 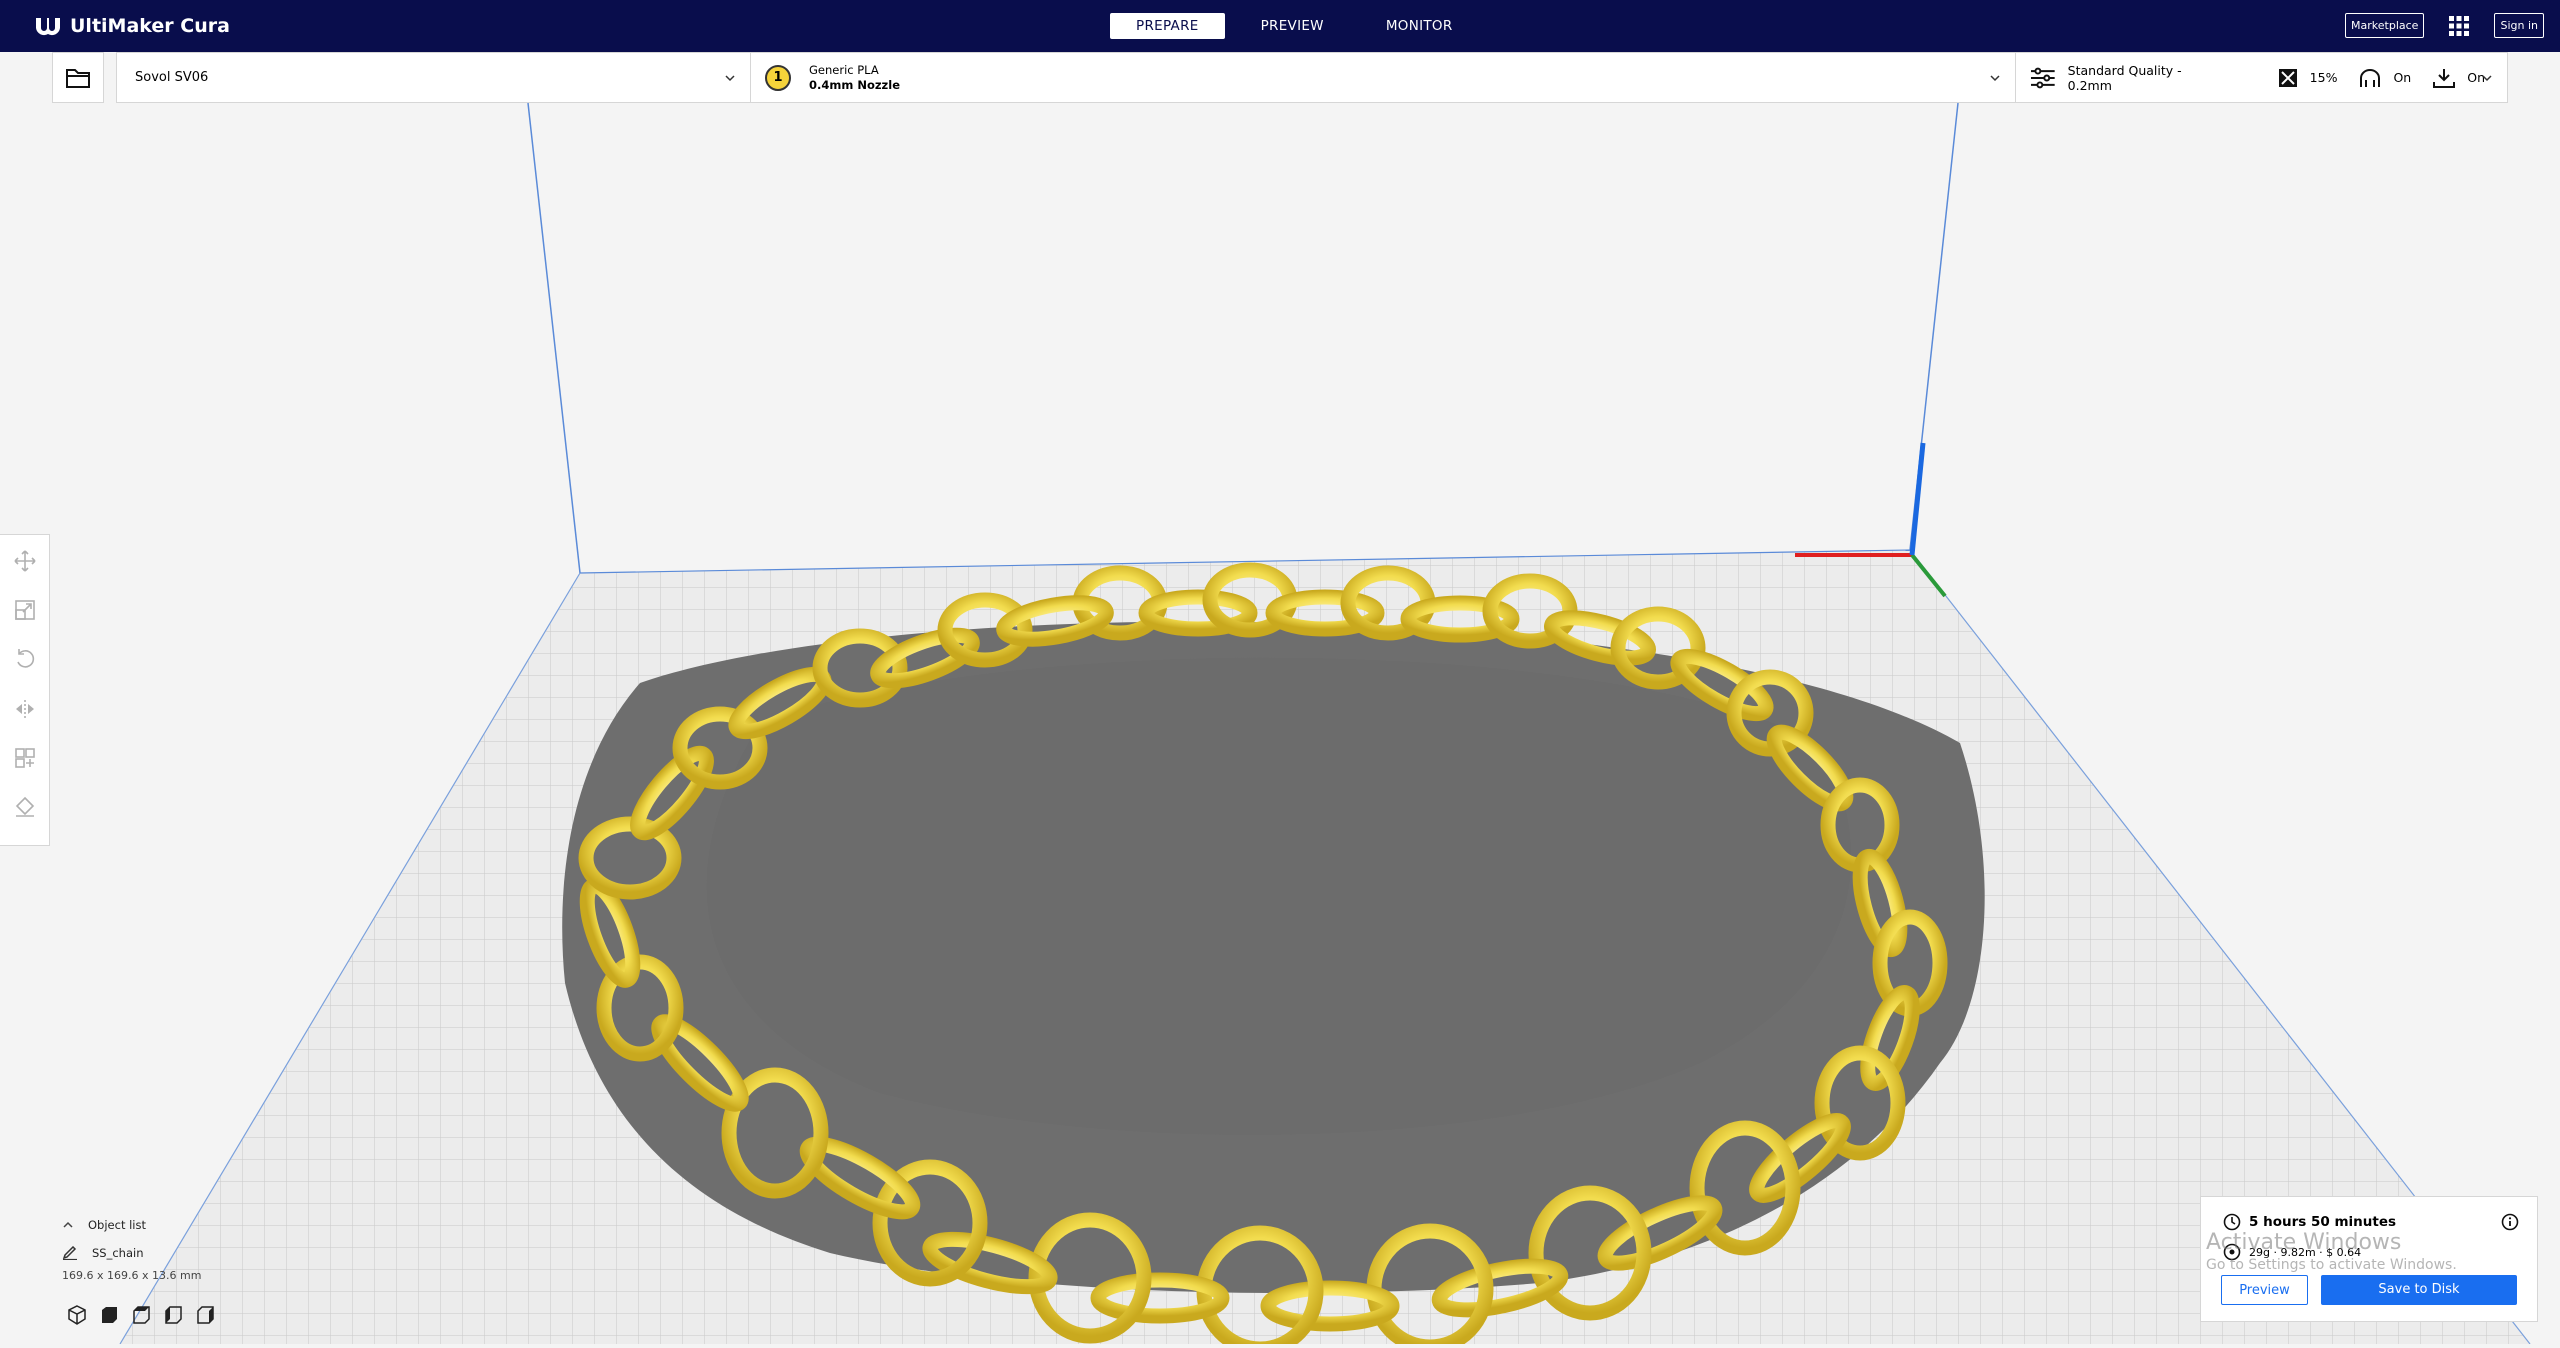 I want to click on camera-view-buttons, so click(x=146, y=1315).